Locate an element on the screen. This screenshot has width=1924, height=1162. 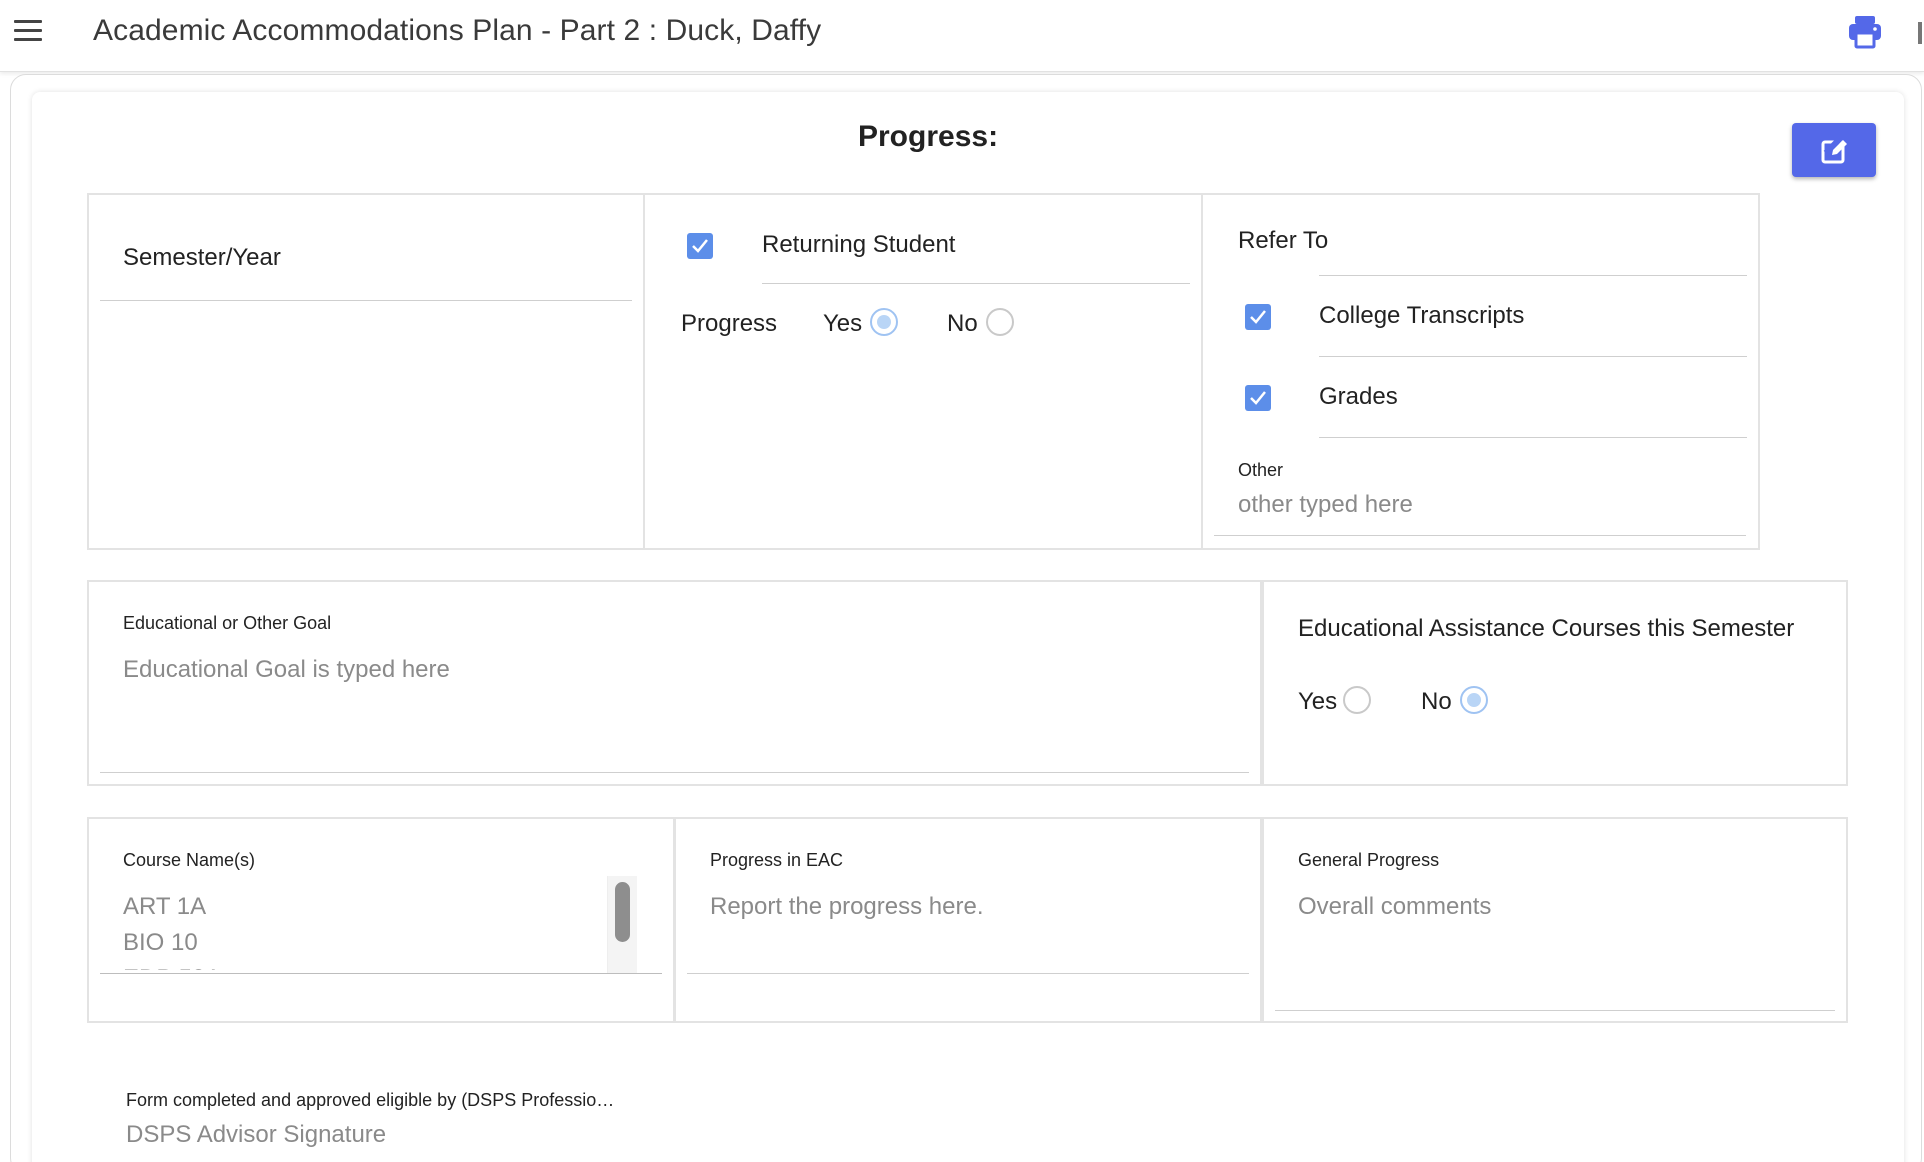
list-item: BIO 10 is located at coordinates (363, 944).